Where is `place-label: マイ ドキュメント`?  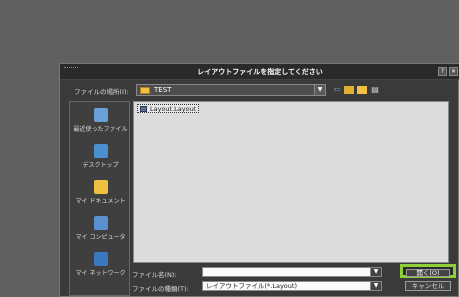
place-label: マイ ドキュメント is located at coordinates (100, 201).